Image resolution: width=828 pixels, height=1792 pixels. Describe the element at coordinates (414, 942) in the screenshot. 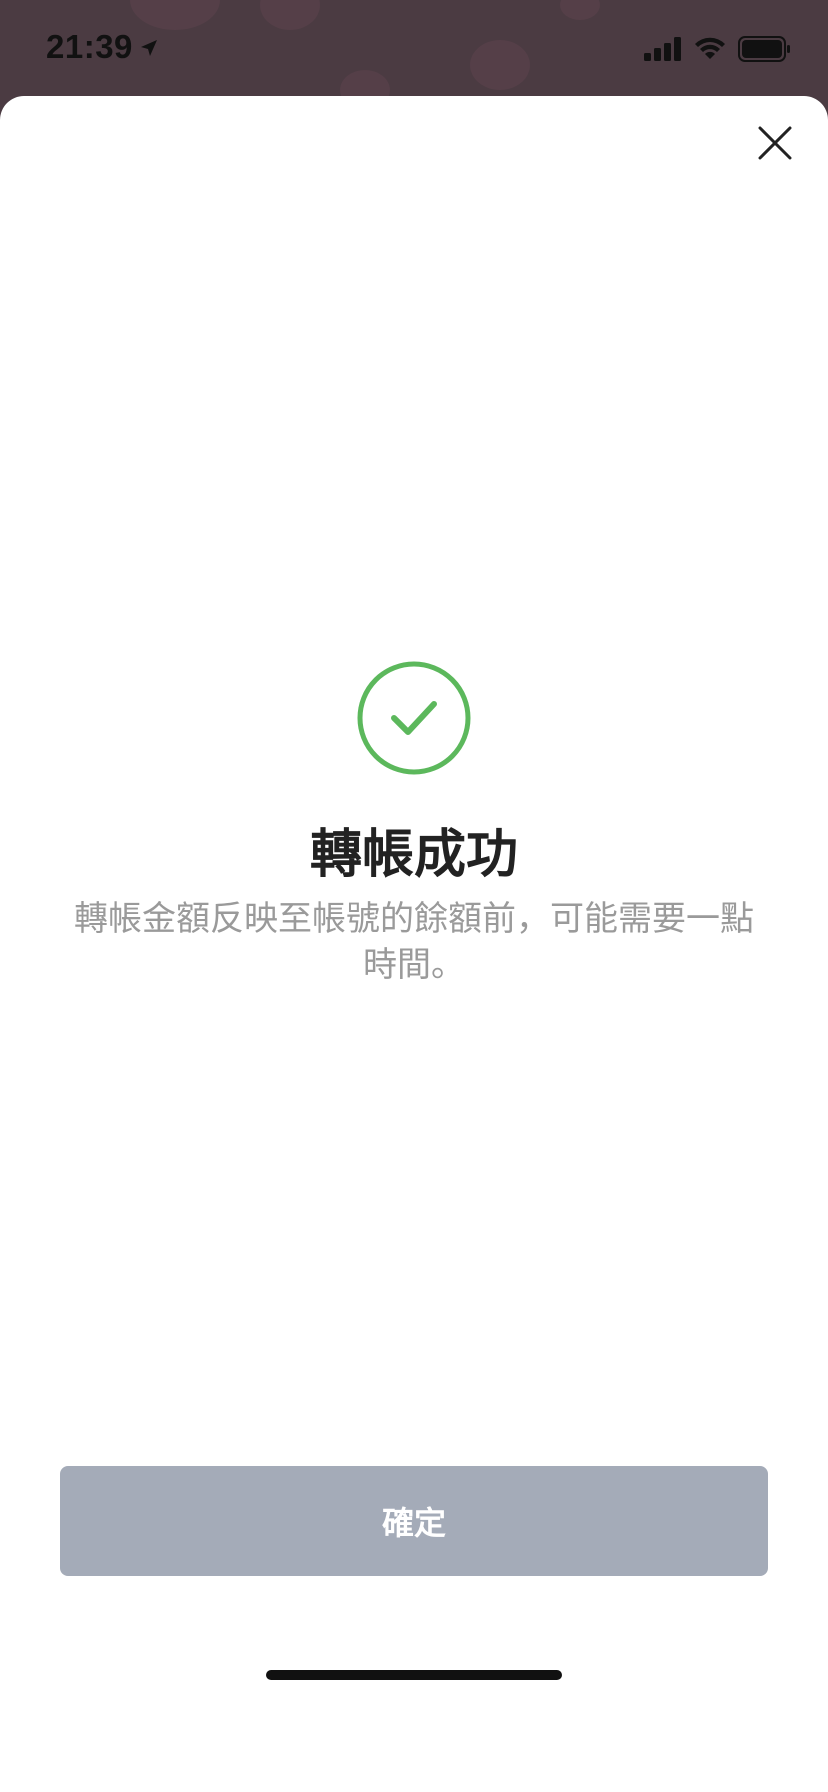

I see `success-message: 轉帳金額反映至帳號的餘額前，可能需要一點時間。` at that location.